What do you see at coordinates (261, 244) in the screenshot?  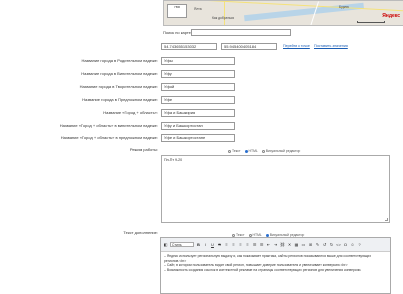 I see `numbered-list-icon: ☰` at bounding box center [261, 244].